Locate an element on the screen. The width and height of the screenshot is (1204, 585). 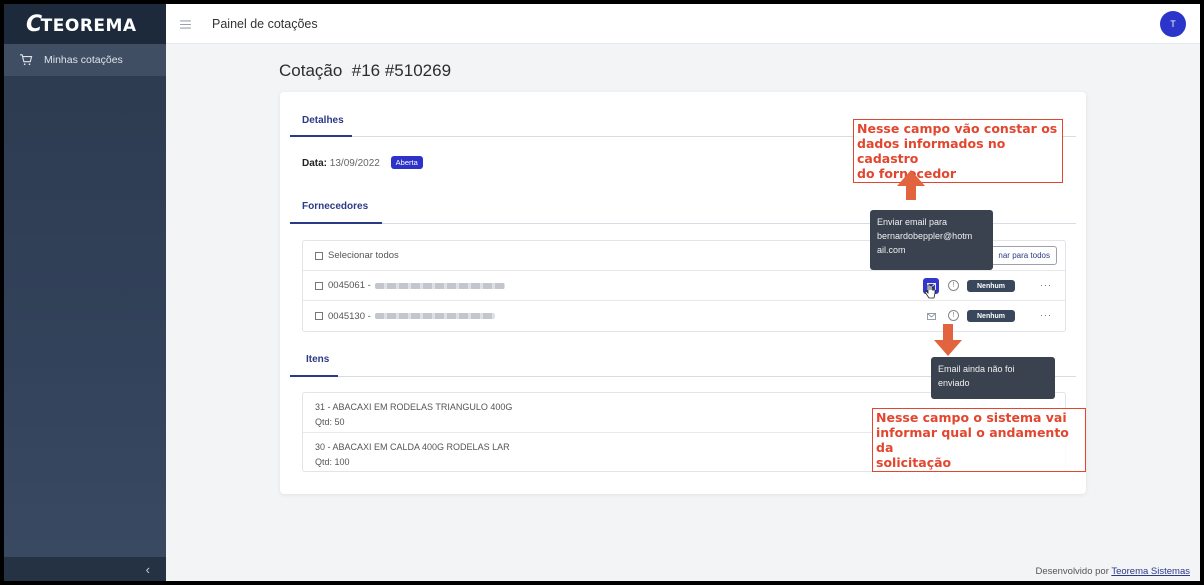
date-label: Data: is located at coordinates (315, 163).